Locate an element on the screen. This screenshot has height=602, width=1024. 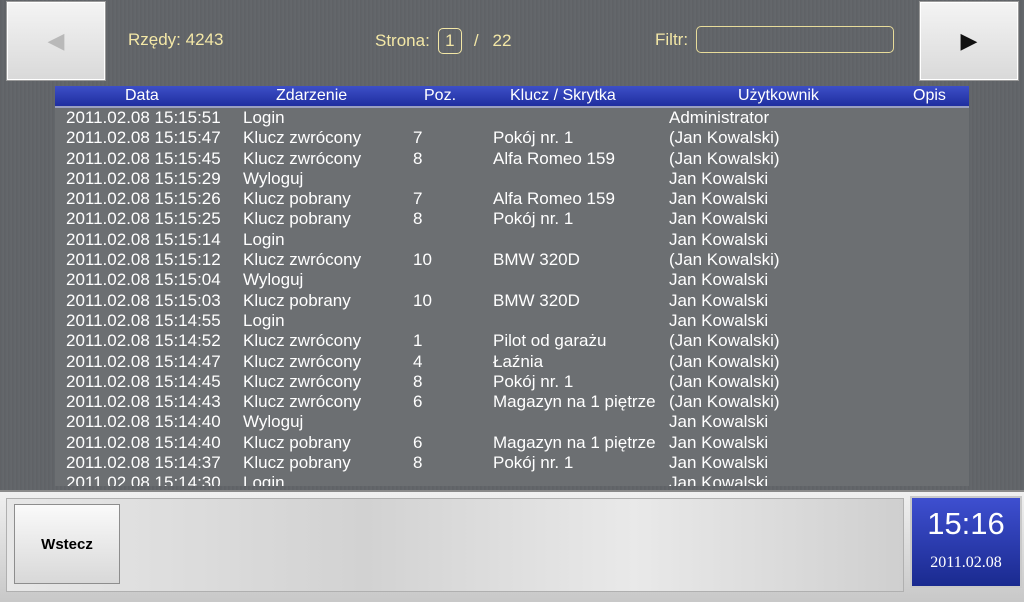
column-header-user: Użytkownik is located at coordinates (778, 96).